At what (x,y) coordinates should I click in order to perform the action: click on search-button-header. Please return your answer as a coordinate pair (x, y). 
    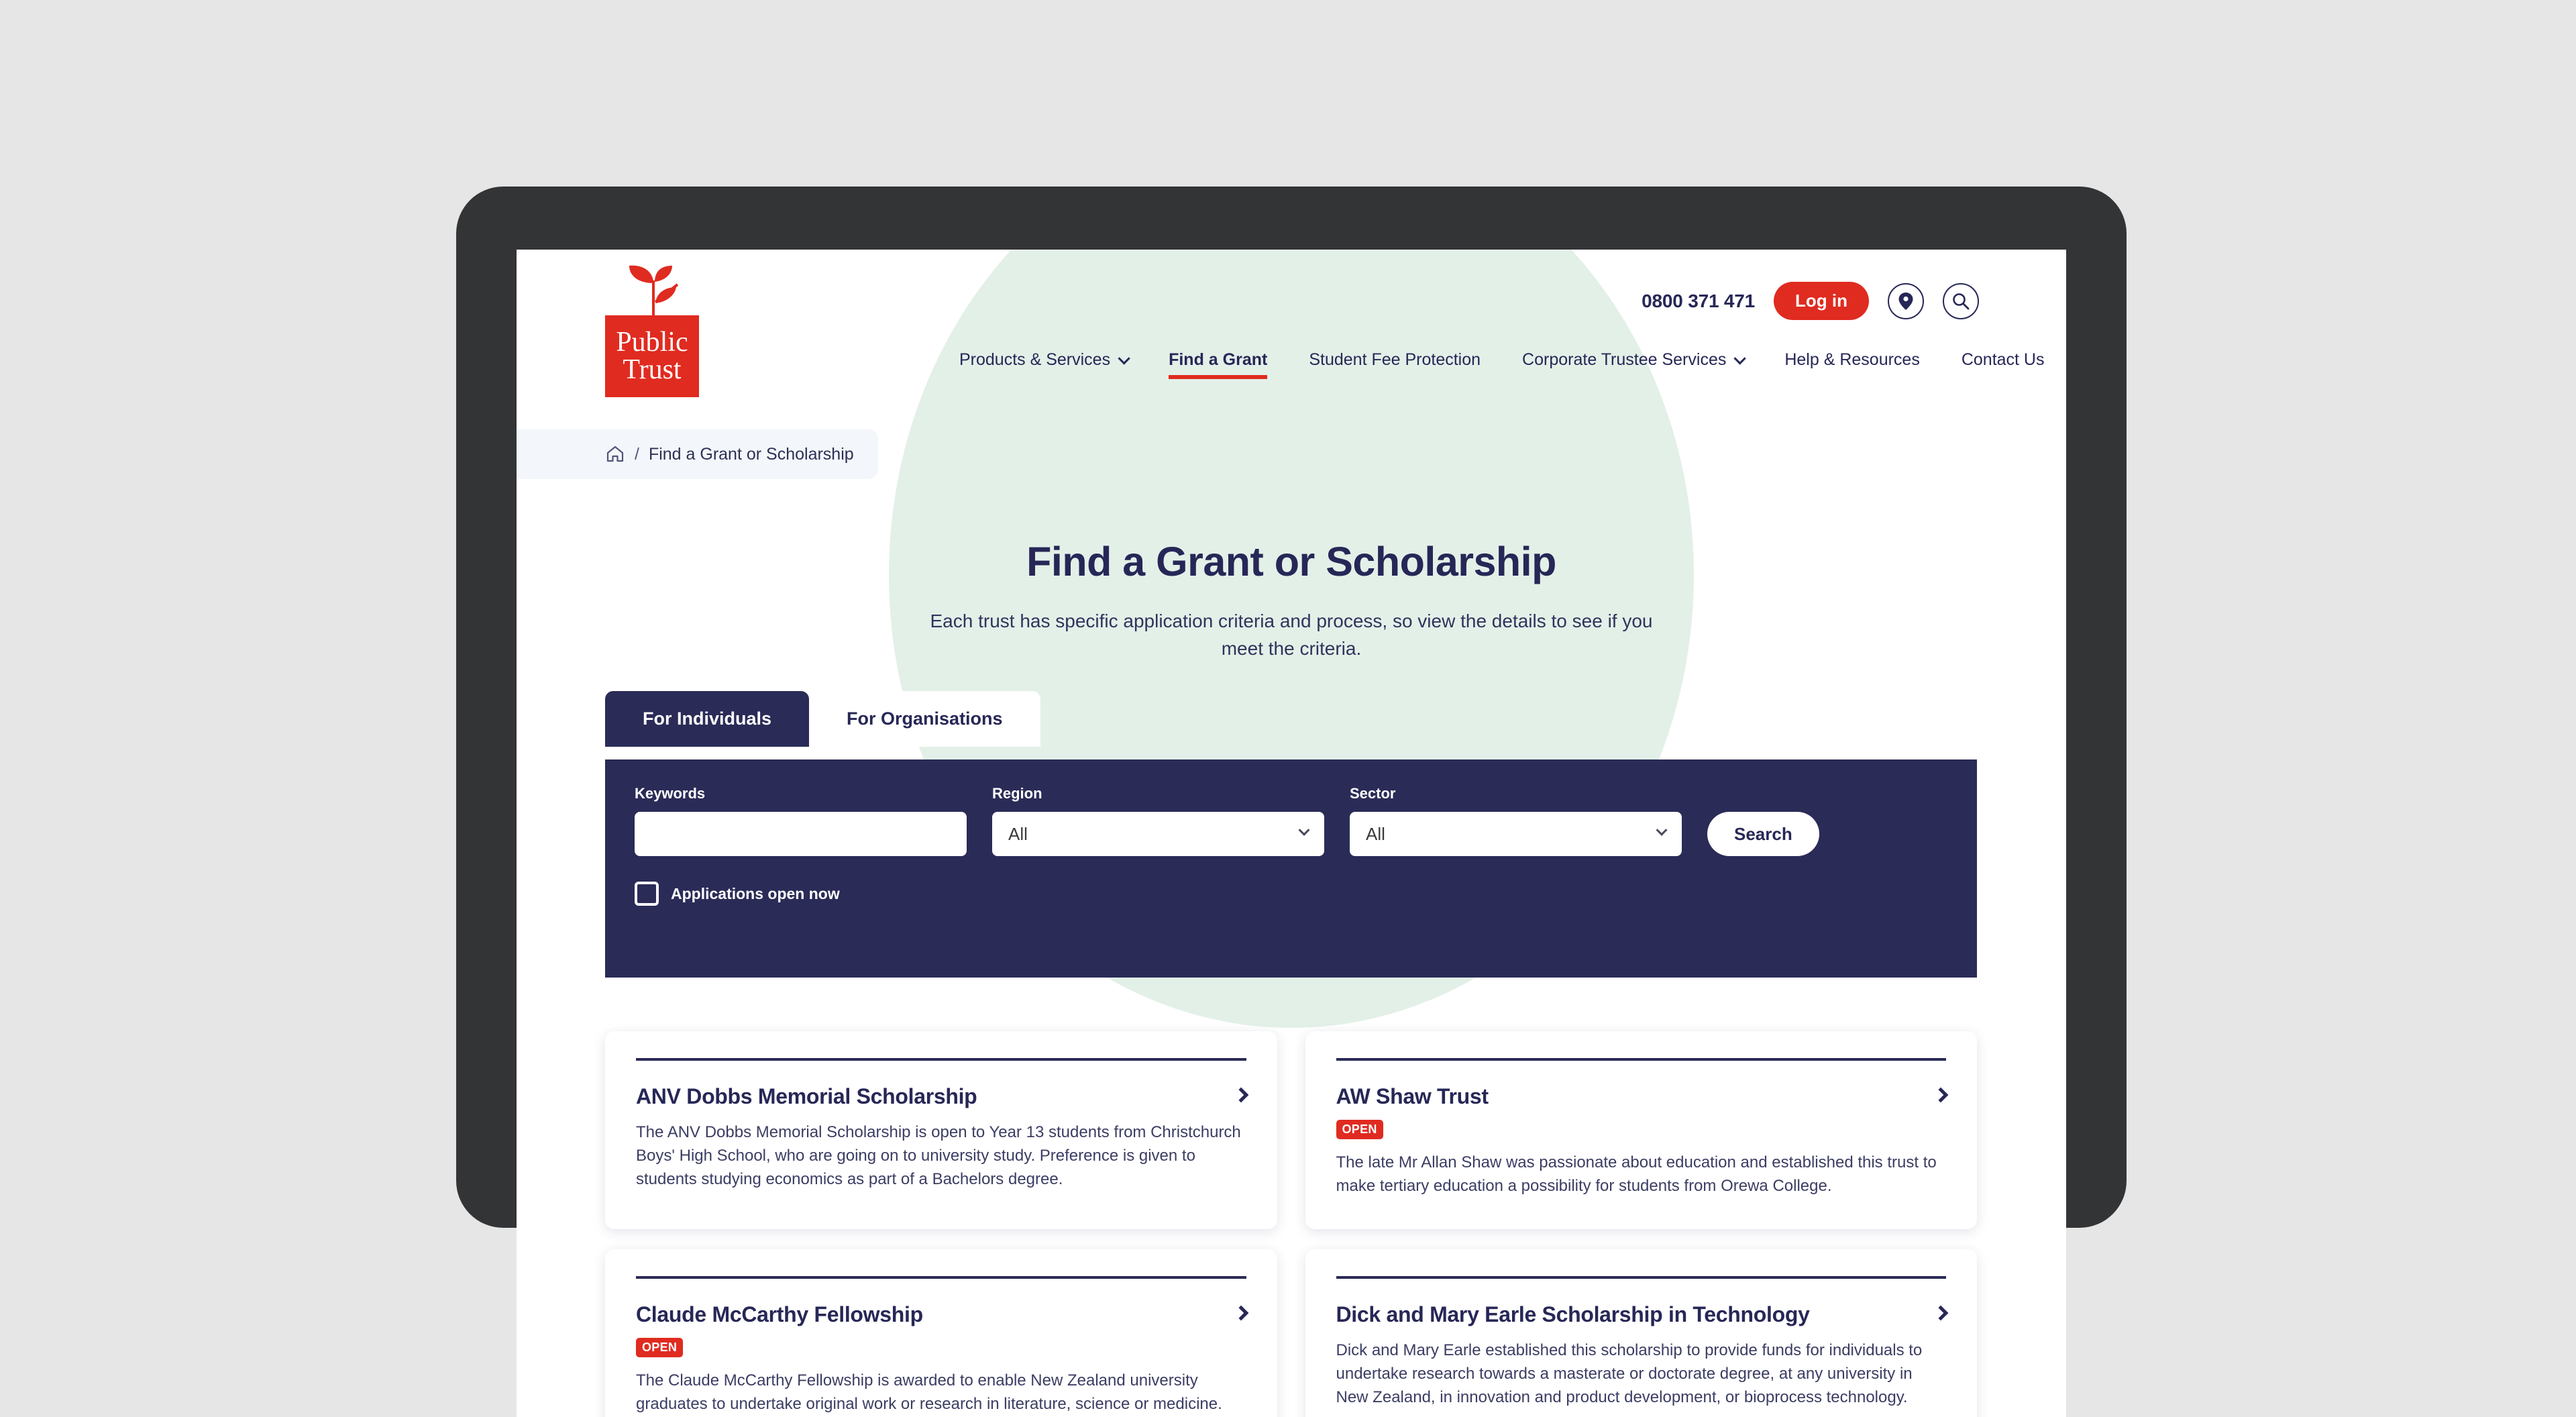
    Looking at the image, I should click on (1961, 300).